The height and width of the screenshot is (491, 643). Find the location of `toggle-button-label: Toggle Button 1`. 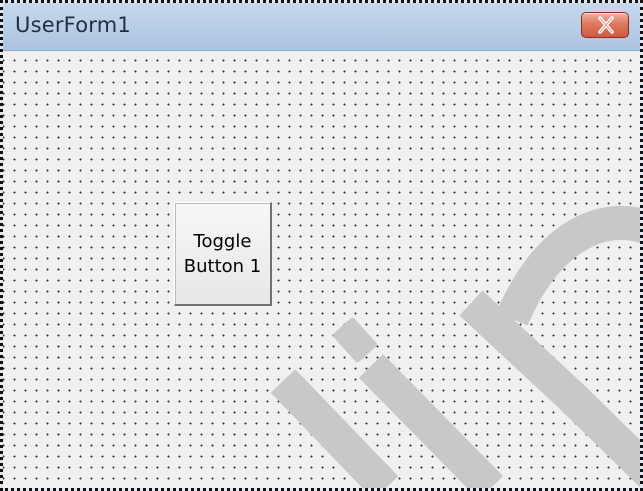

toggle-button-label: Toggle Button 1 is located at coordinates (222, 253).